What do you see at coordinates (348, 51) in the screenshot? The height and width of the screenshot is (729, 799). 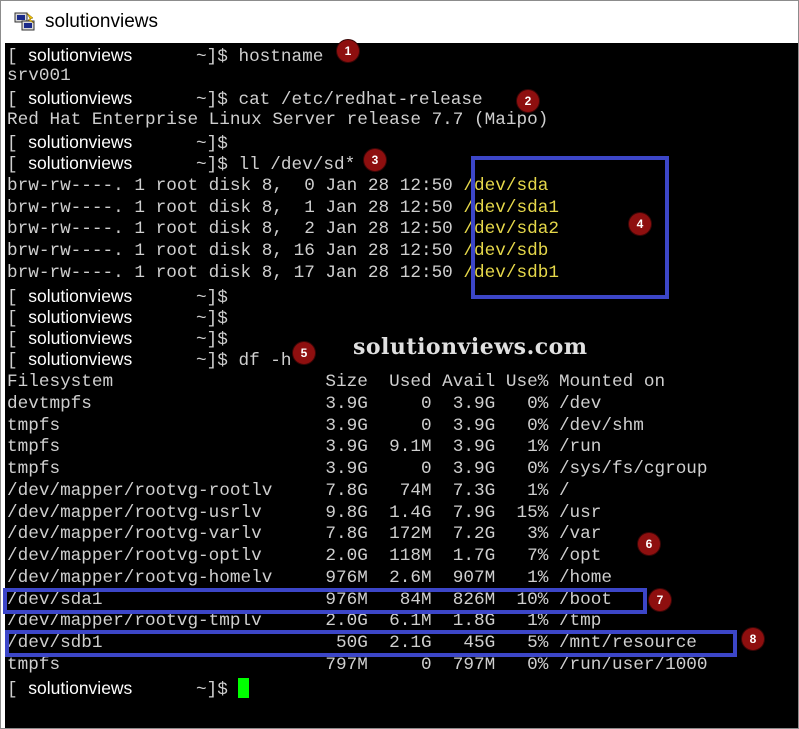 I see `step-marker: 1` at bounding box center [348, 51].